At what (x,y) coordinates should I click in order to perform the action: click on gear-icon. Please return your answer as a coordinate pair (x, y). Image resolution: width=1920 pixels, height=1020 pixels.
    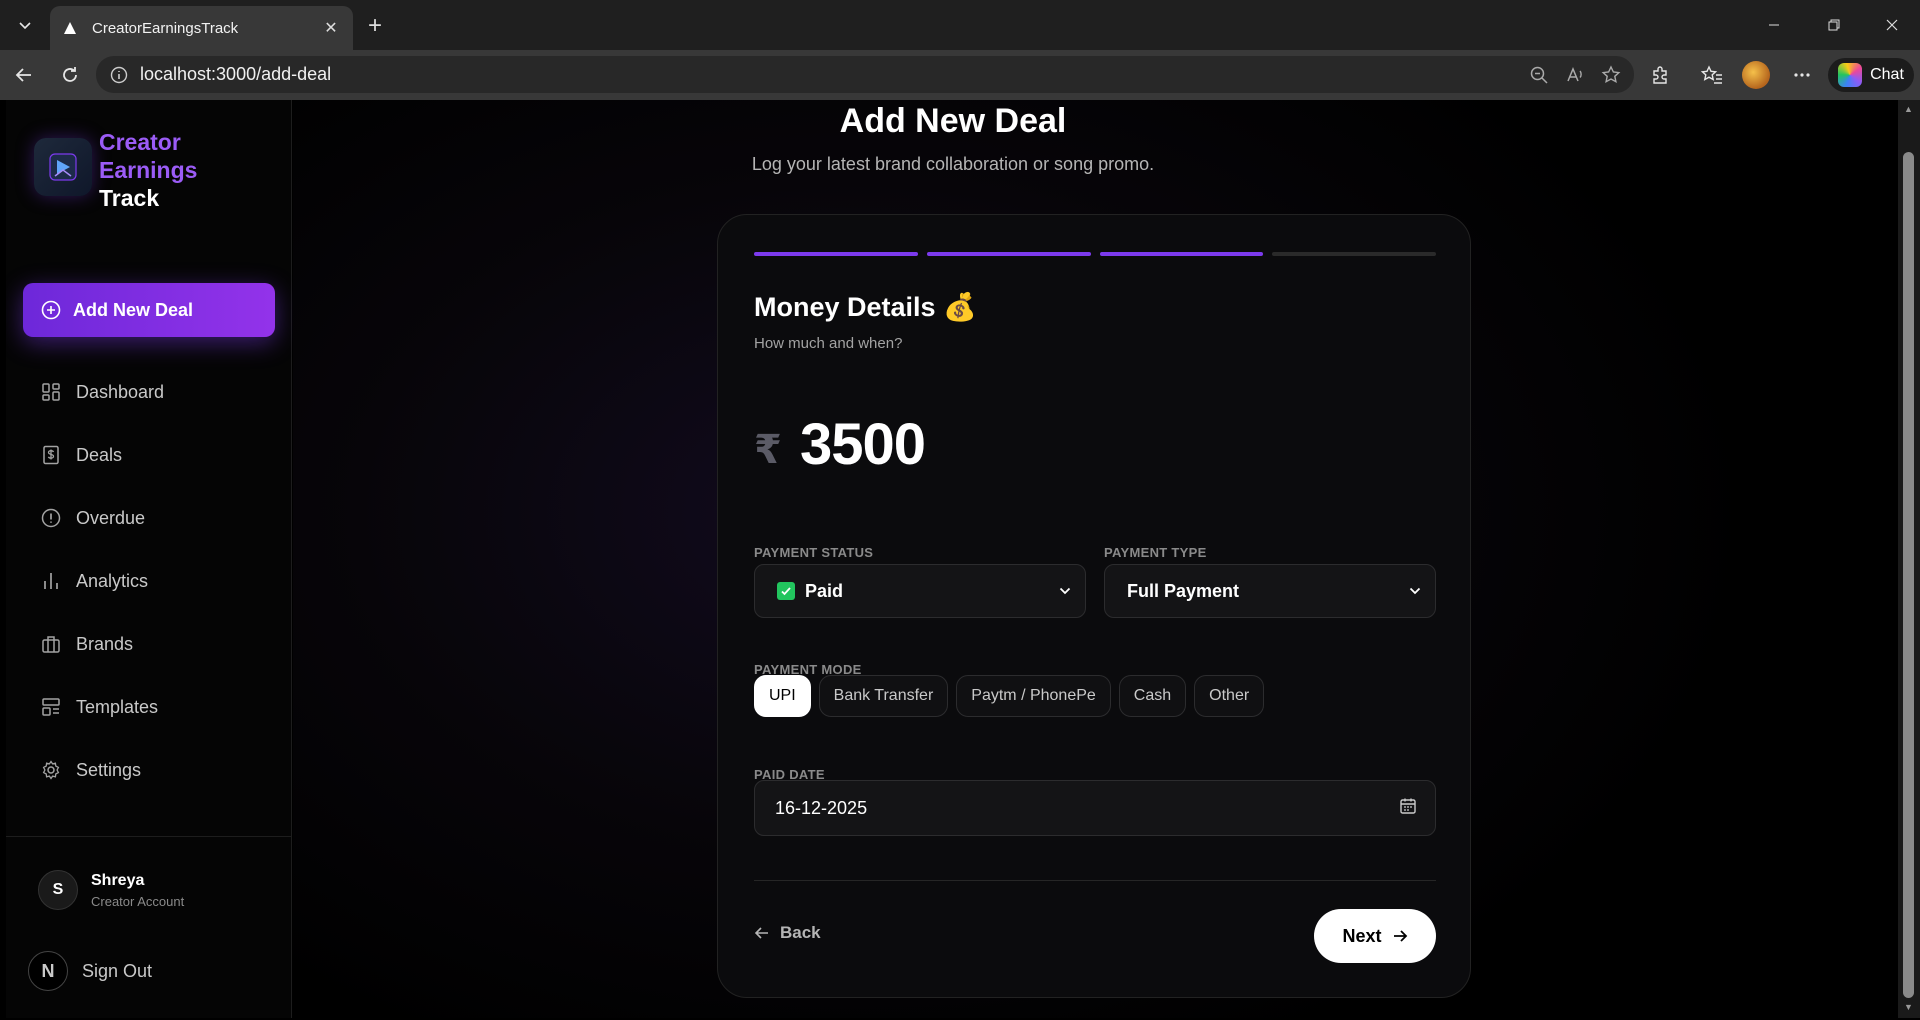
    Looking at the image, I should click on (51, 770).